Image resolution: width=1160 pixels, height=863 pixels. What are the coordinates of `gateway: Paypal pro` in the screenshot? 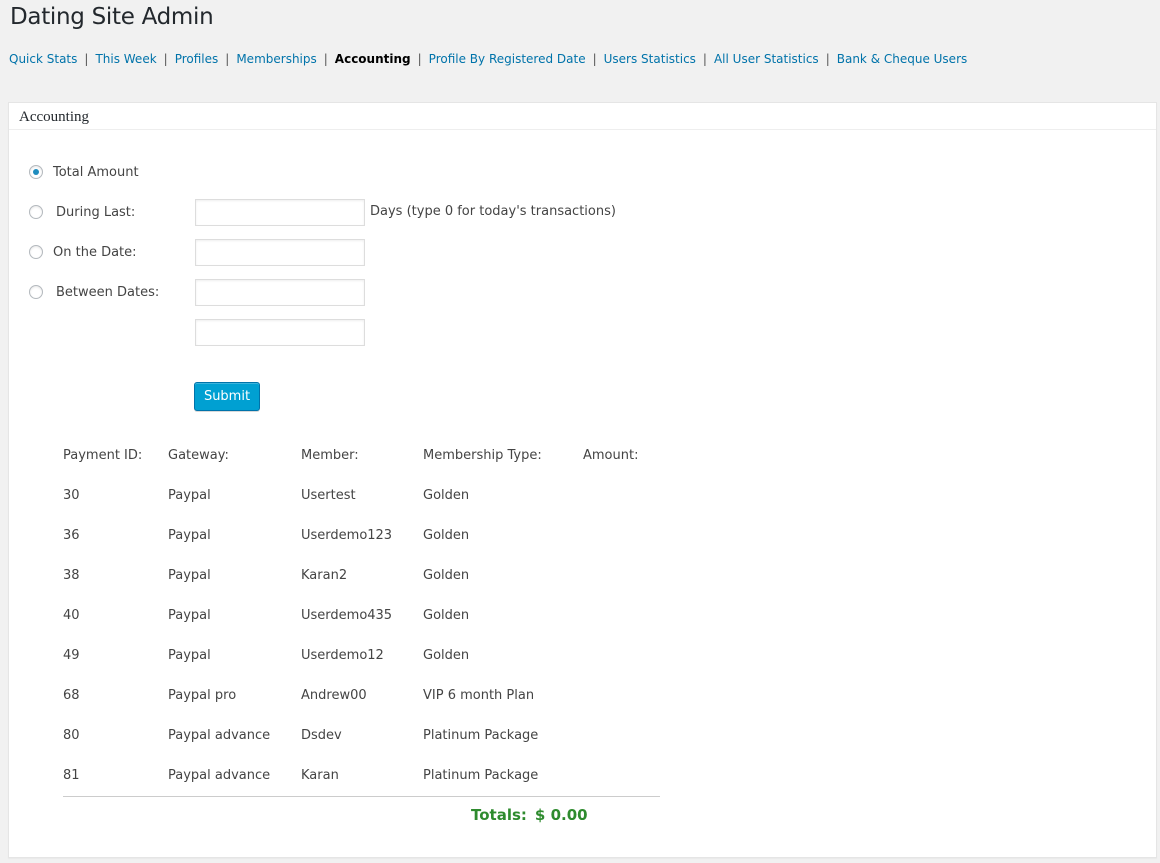 It's located at (202, 695).